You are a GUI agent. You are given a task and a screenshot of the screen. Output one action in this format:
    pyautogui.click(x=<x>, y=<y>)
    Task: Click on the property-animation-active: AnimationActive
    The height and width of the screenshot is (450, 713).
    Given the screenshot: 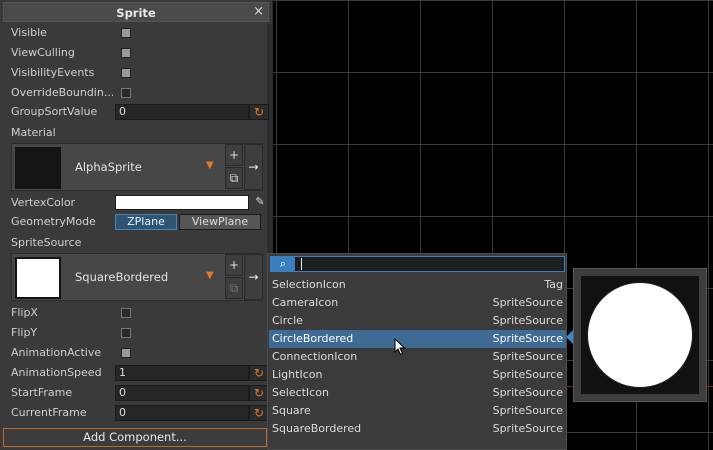 What is the action you would take?
    pyautogui.click(x=137, y=353)
    